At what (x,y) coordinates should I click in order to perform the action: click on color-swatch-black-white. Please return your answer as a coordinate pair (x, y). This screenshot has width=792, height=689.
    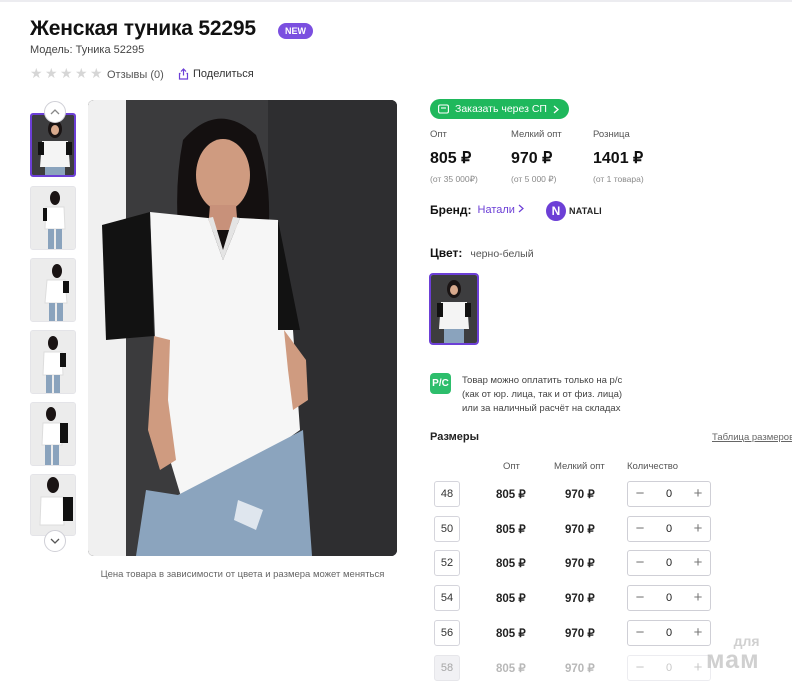
    Looking at the image, I should click on (454, 309).